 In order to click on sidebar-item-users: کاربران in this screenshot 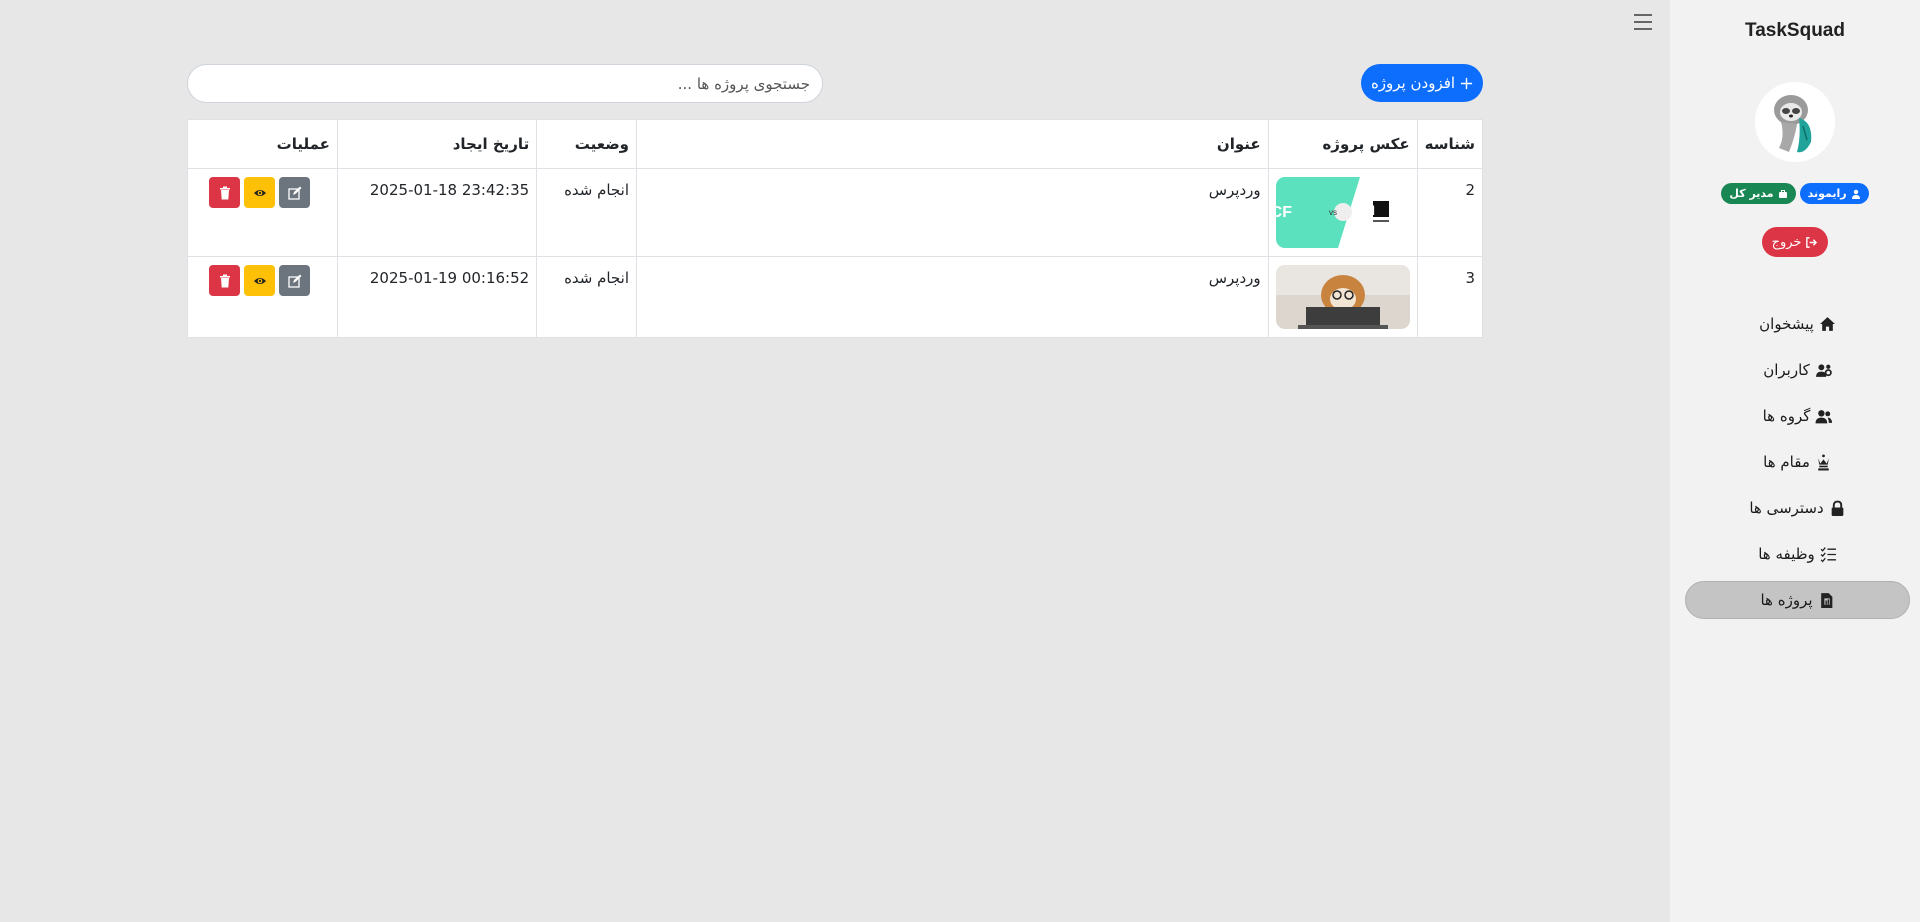, I will do `click(1797, 370)`.